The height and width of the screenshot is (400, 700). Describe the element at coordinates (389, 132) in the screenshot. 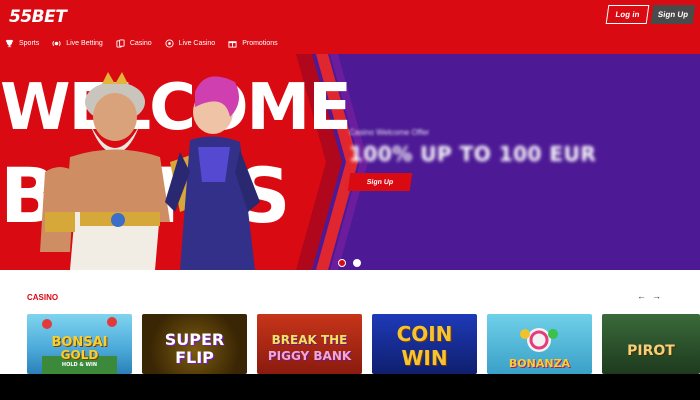

I see `offer-caption: Casino Welcome Offer` at that location.